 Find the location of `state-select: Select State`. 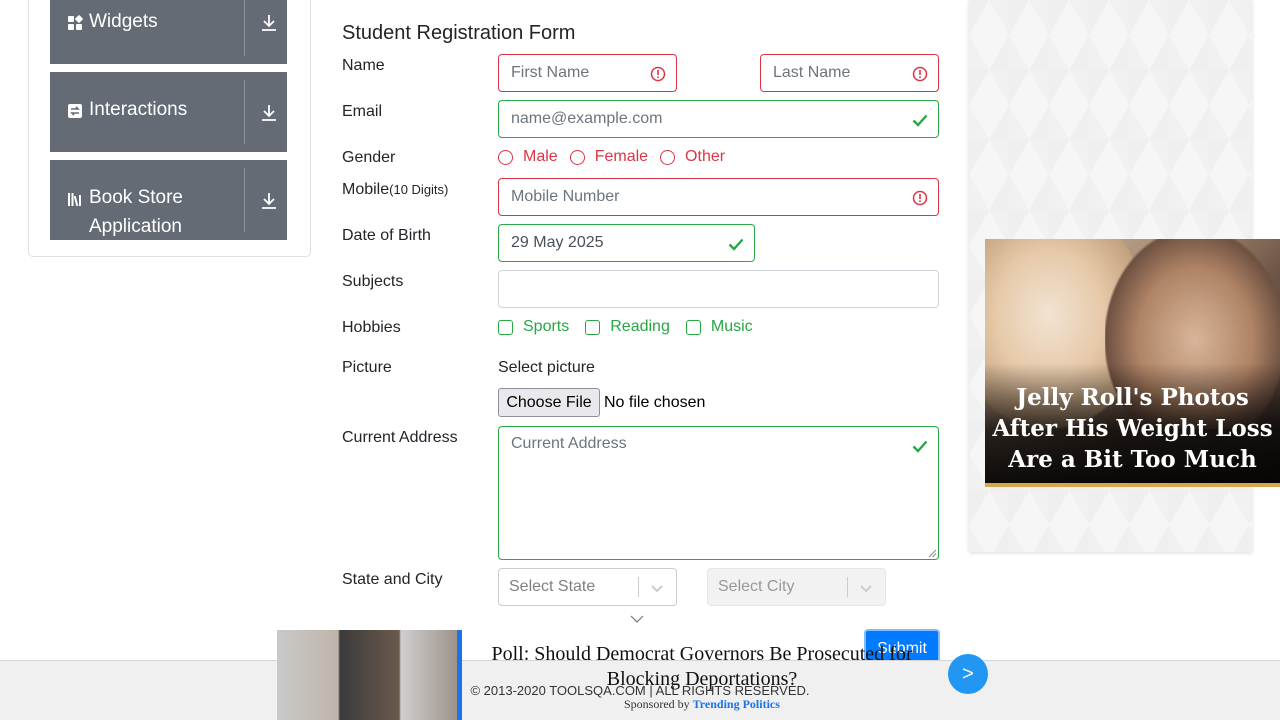

state-select: Select State is located at coordinates (587, 587).